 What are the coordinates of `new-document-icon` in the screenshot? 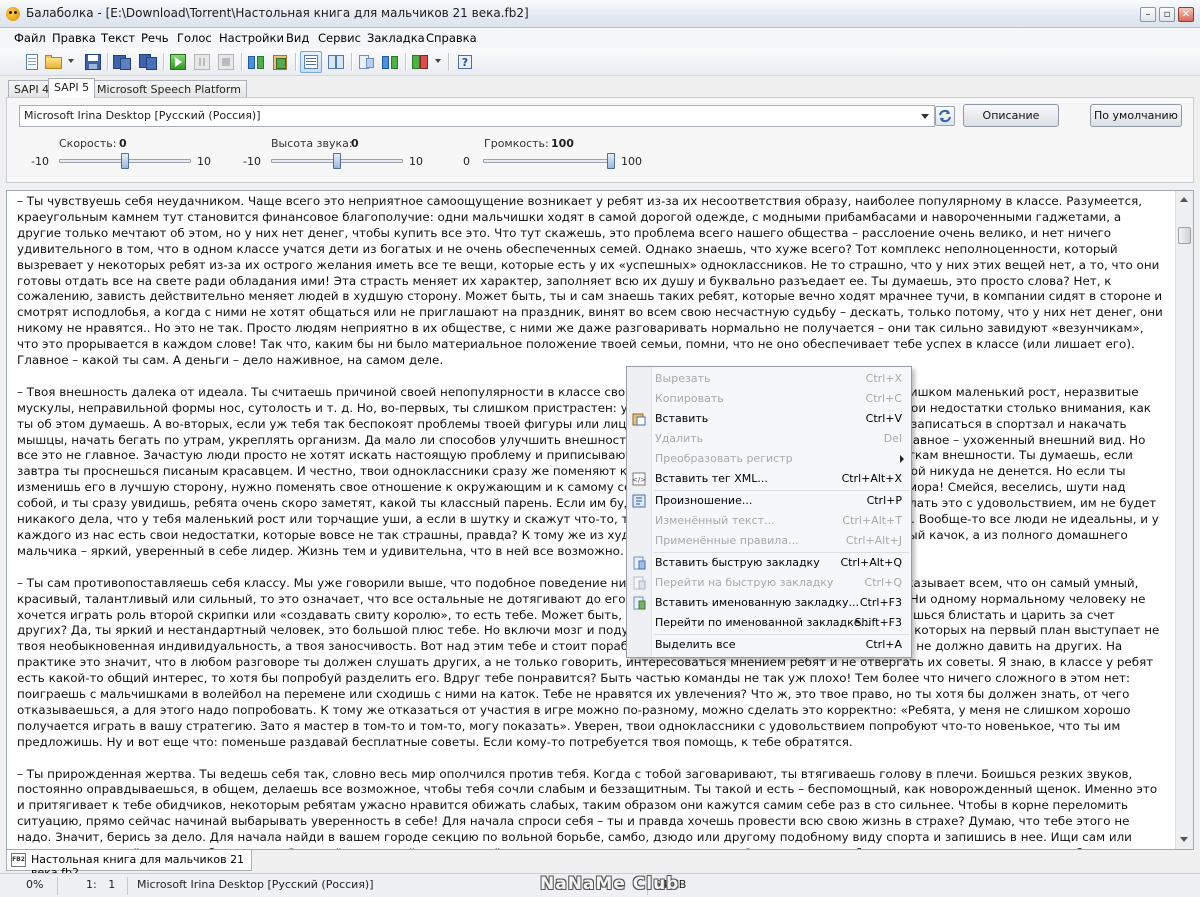 It's located at (32, 62).